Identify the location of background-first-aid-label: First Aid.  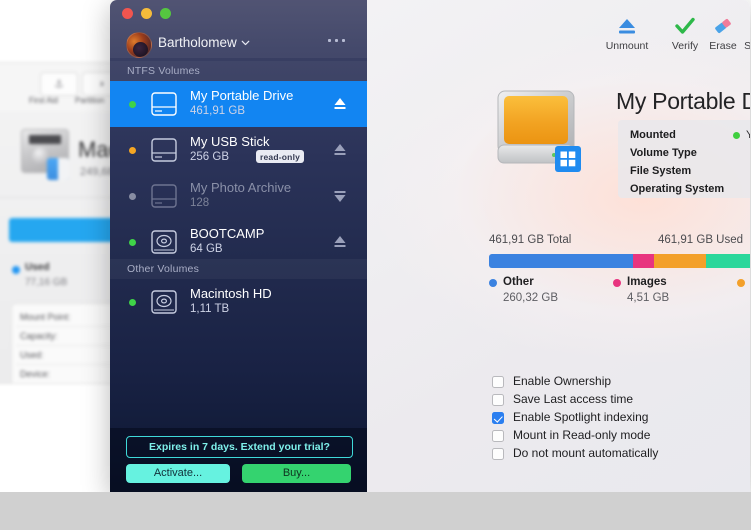
(43, 100).